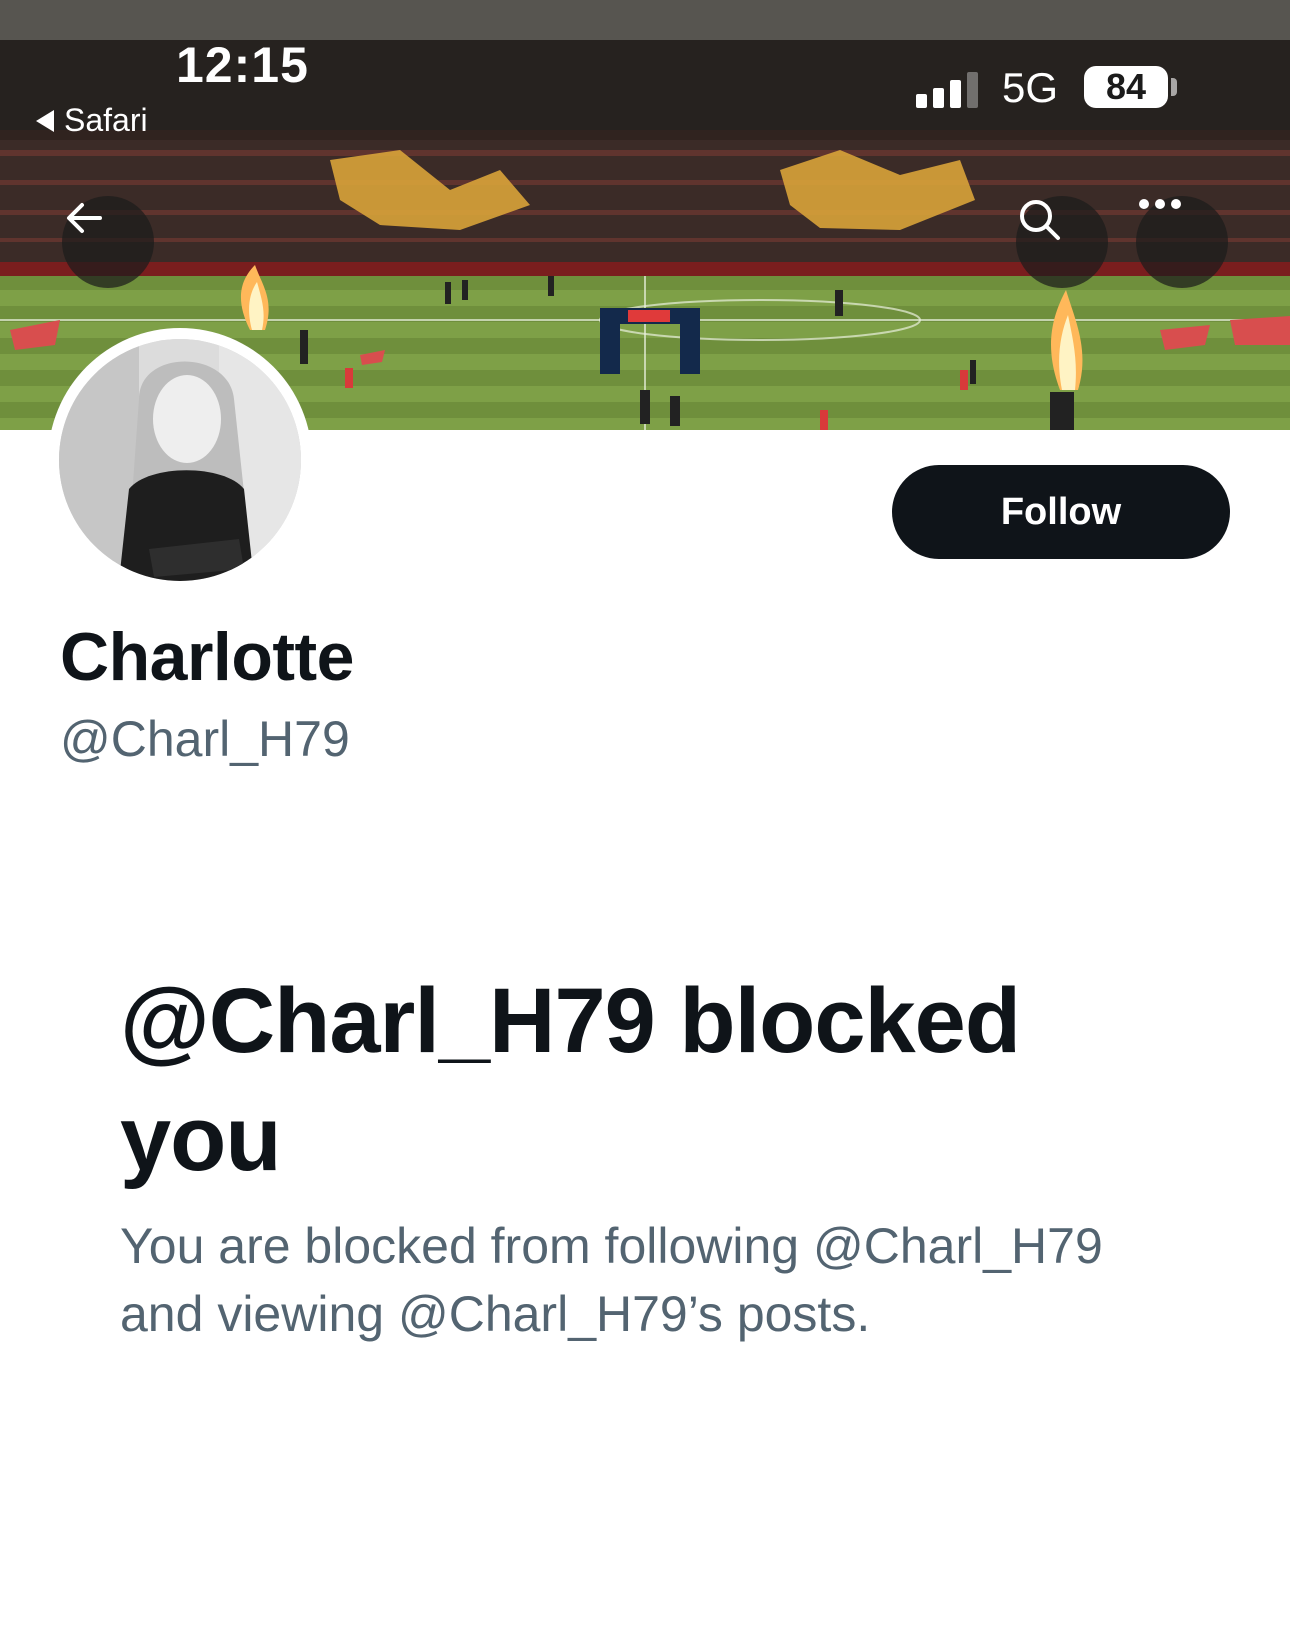  What do you see at coordinates (1182, 242) in the screenshot?
I see `more-options-button` at bounding box center [1182, 242].